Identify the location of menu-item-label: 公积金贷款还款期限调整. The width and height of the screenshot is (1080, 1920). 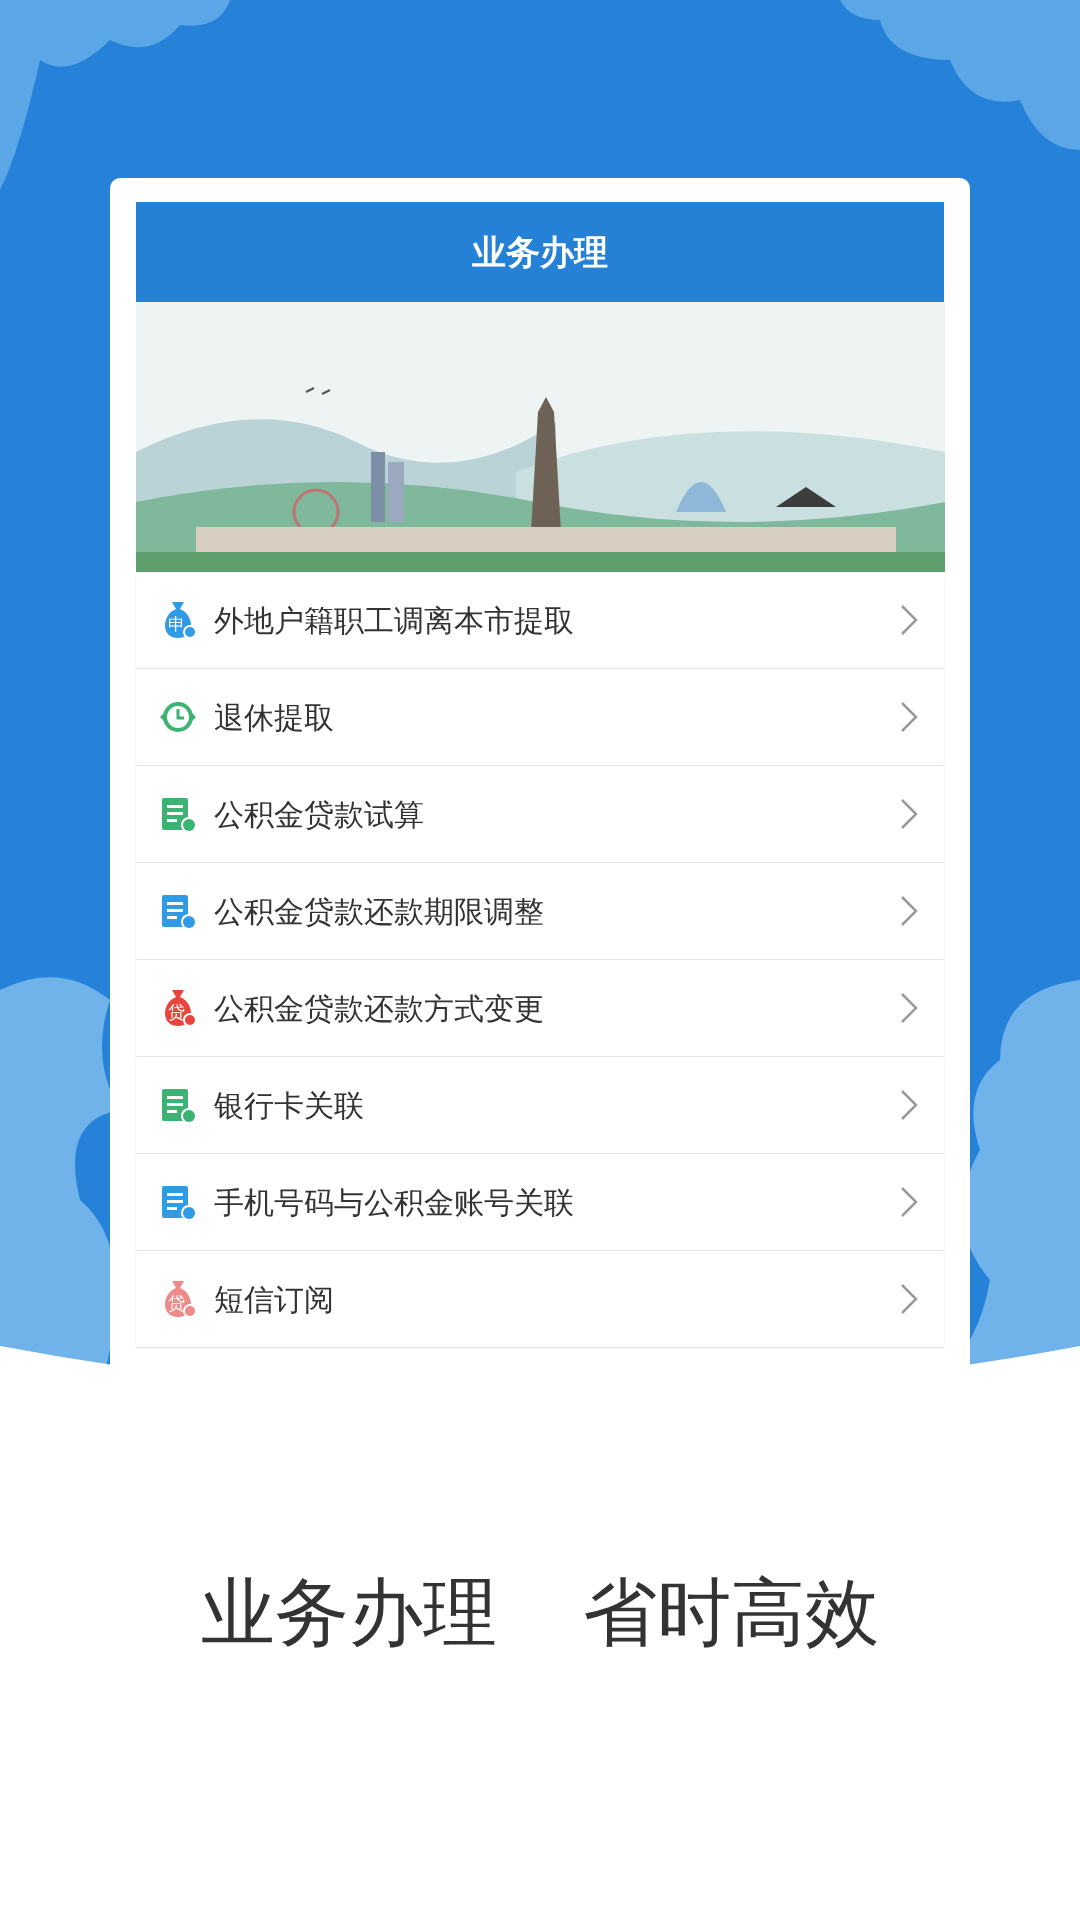
(379, 911).